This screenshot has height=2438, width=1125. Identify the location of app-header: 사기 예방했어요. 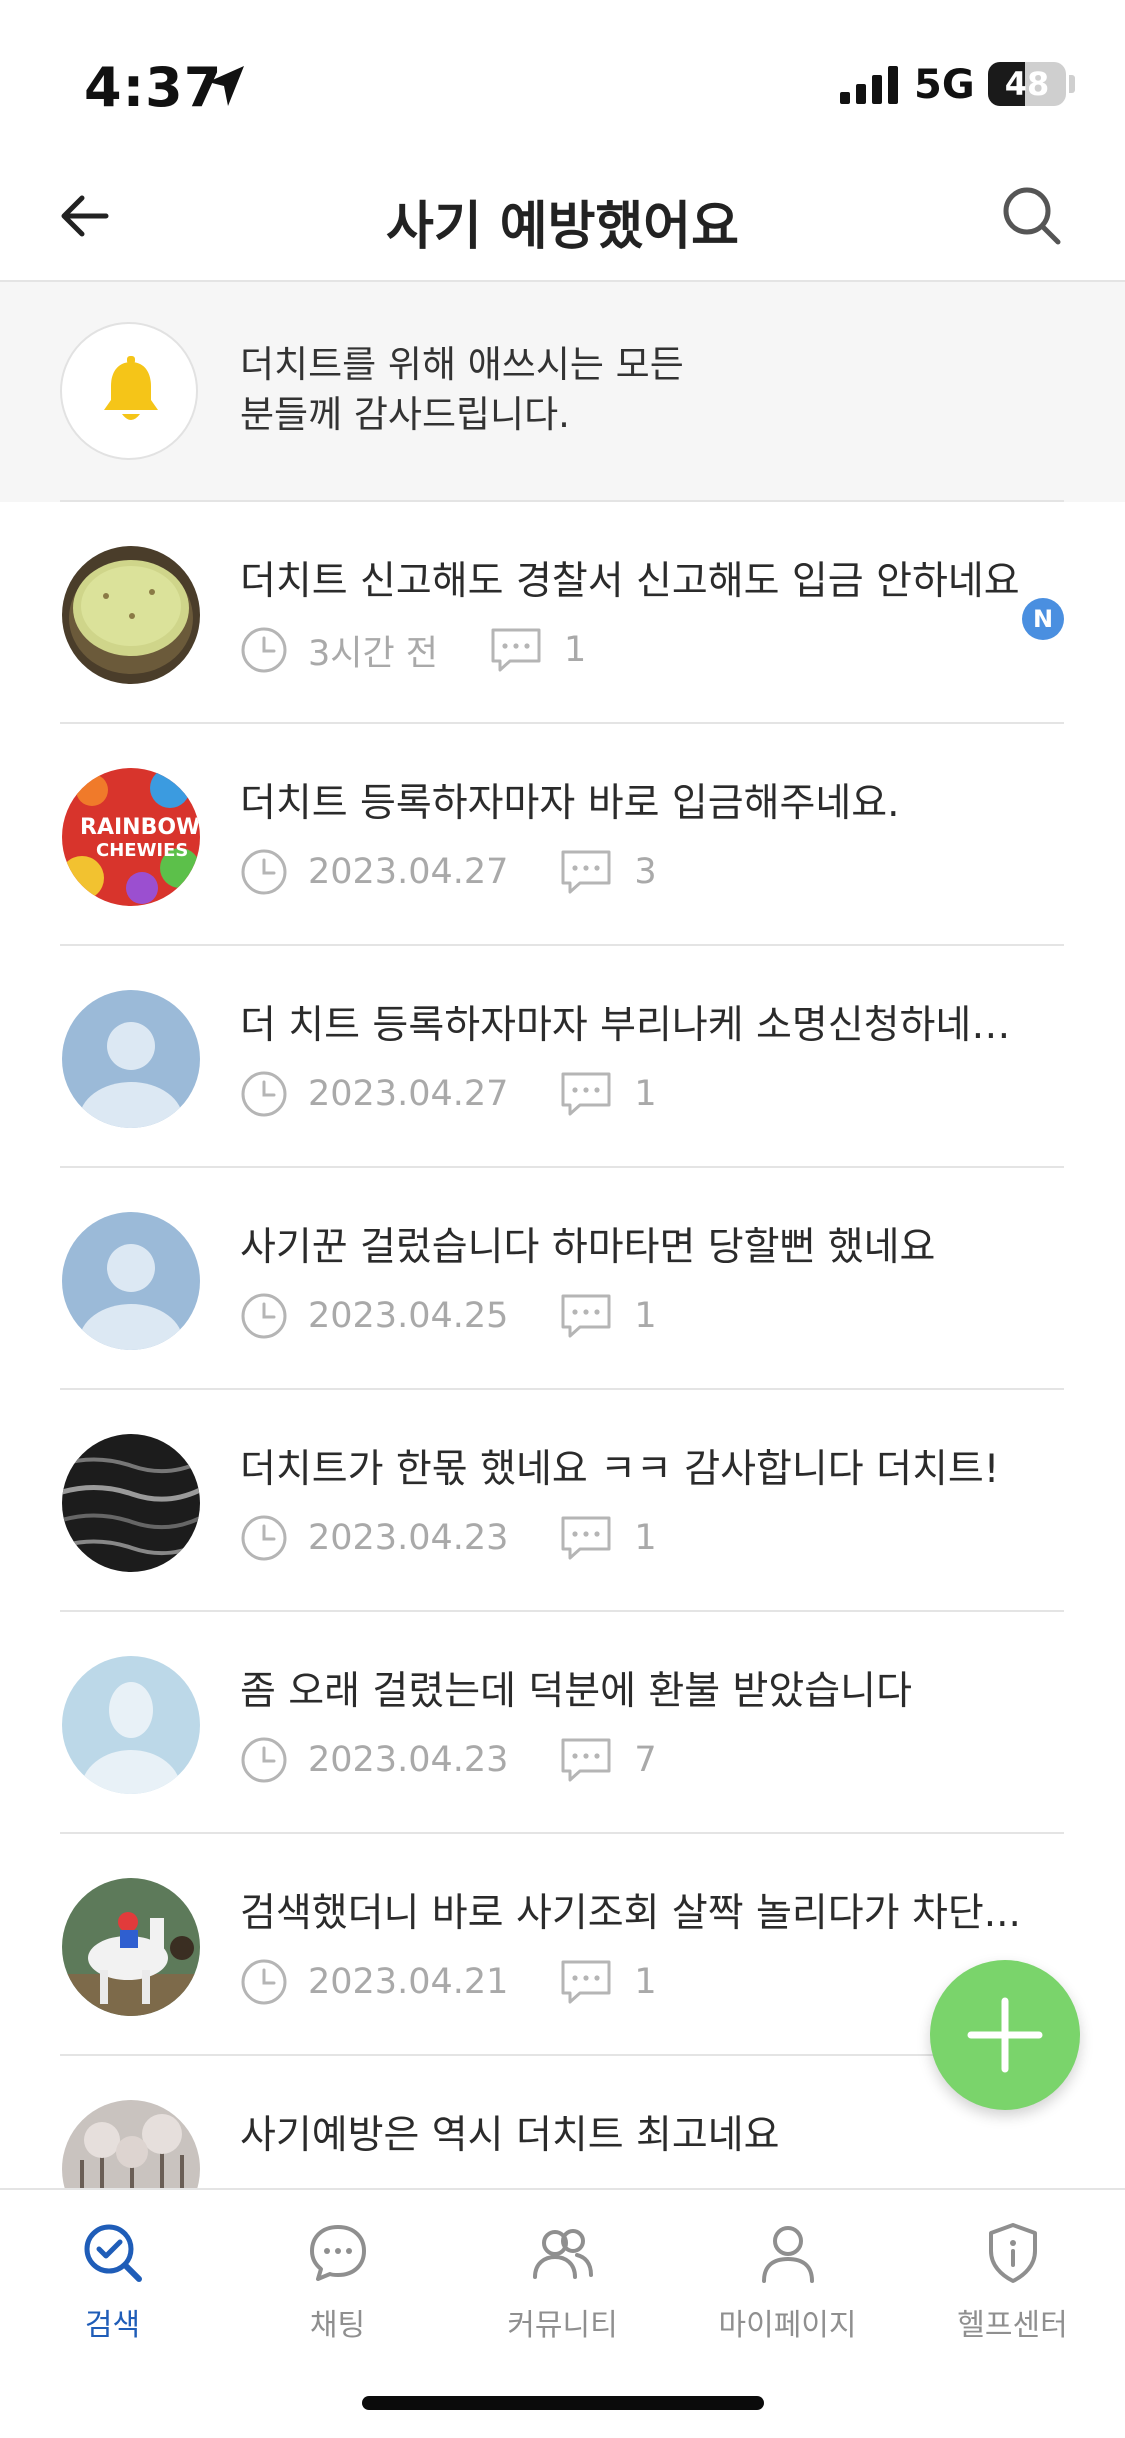
(562, 216).